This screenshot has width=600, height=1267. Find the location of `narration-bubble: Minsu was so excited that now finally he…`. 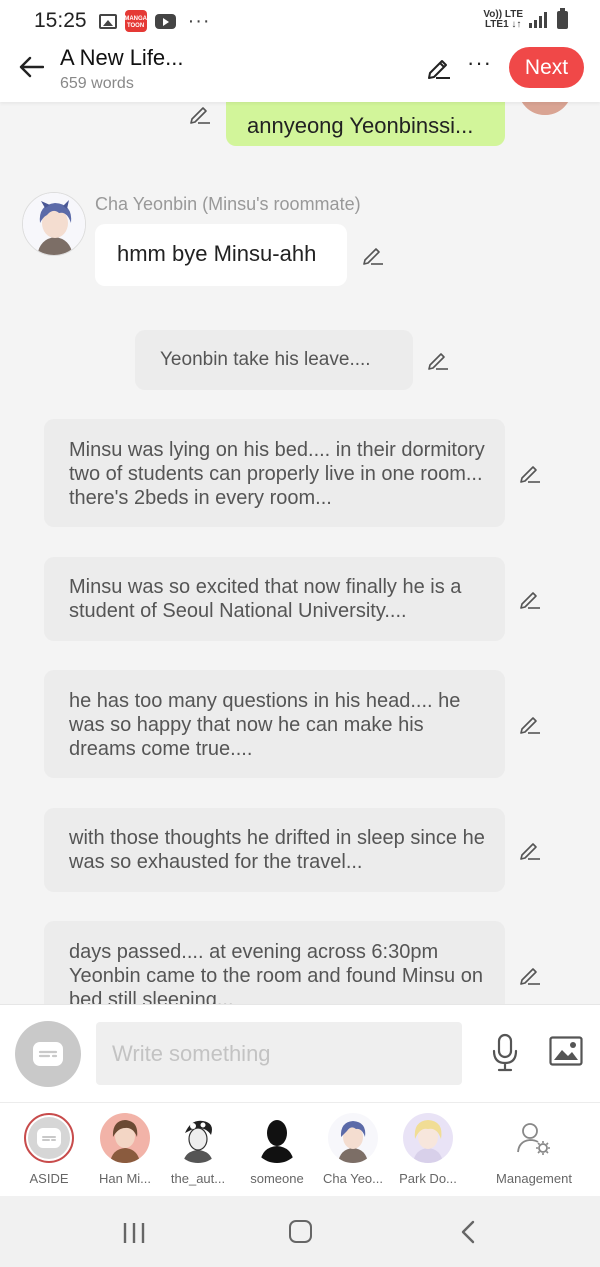

narration-bubble: Minsu was so excited that now finally he… is located at coordinates (274, 599).